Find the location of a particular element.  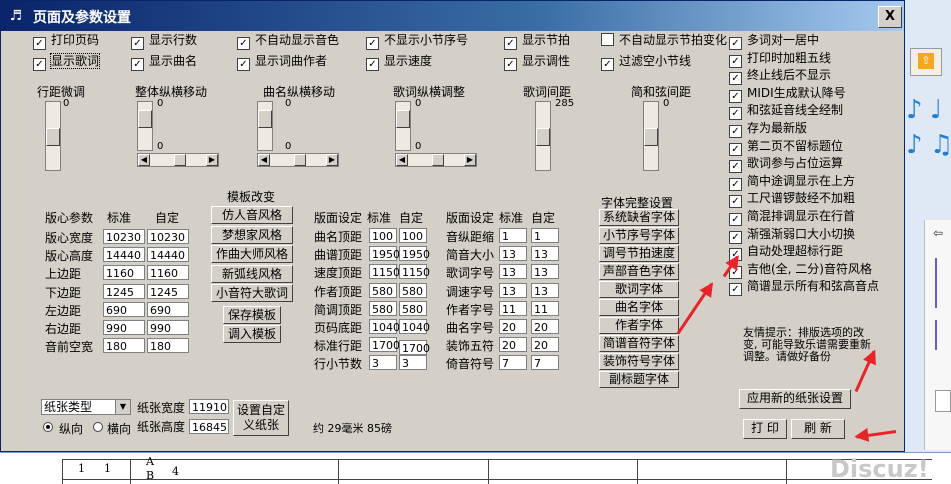

option-checkbox: ✓ 歌词参与占位运算 is located at coordinates (786, 164).